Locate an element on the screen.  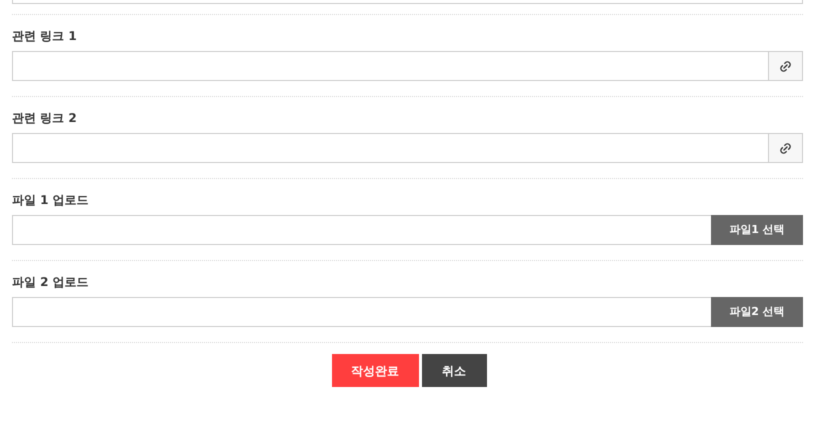
file-select-button: 파일1 선택 is located at coordinates (757, 230).